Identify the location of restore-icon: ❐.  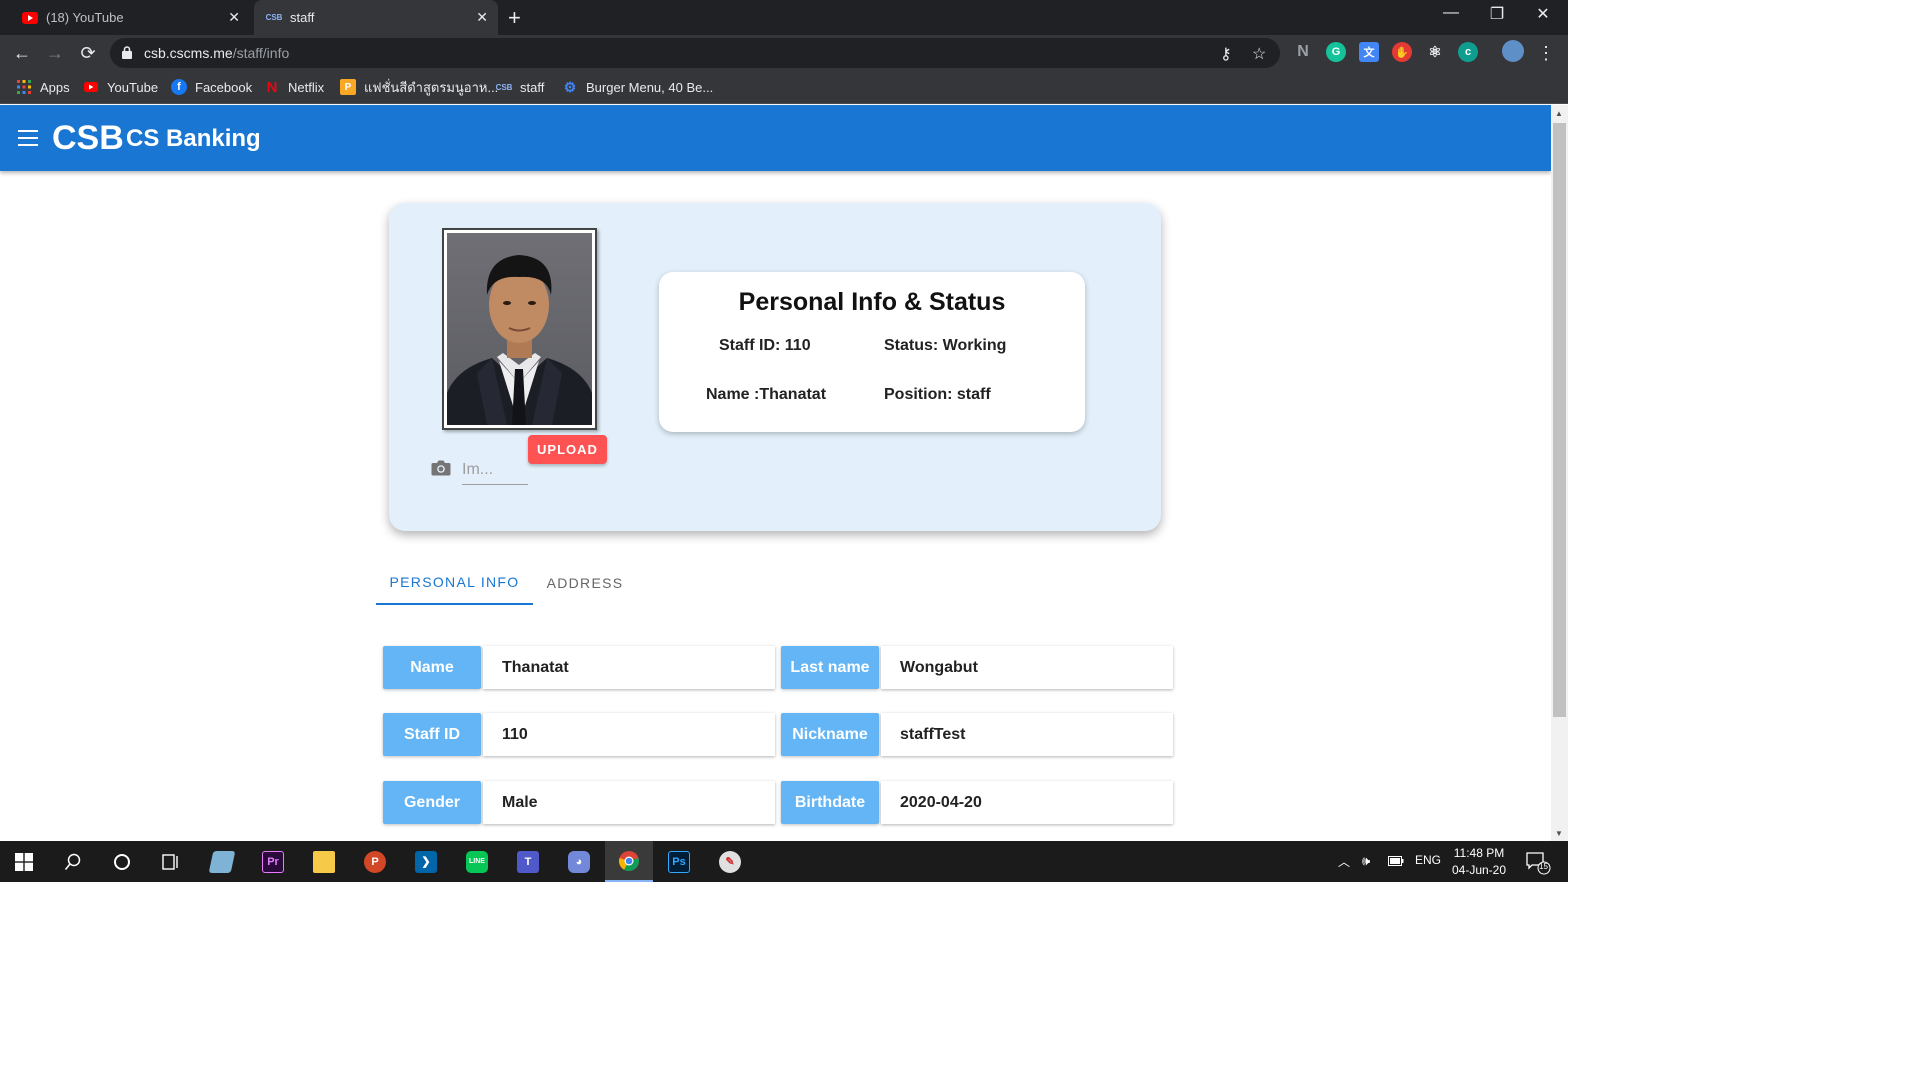
(1497, 14).